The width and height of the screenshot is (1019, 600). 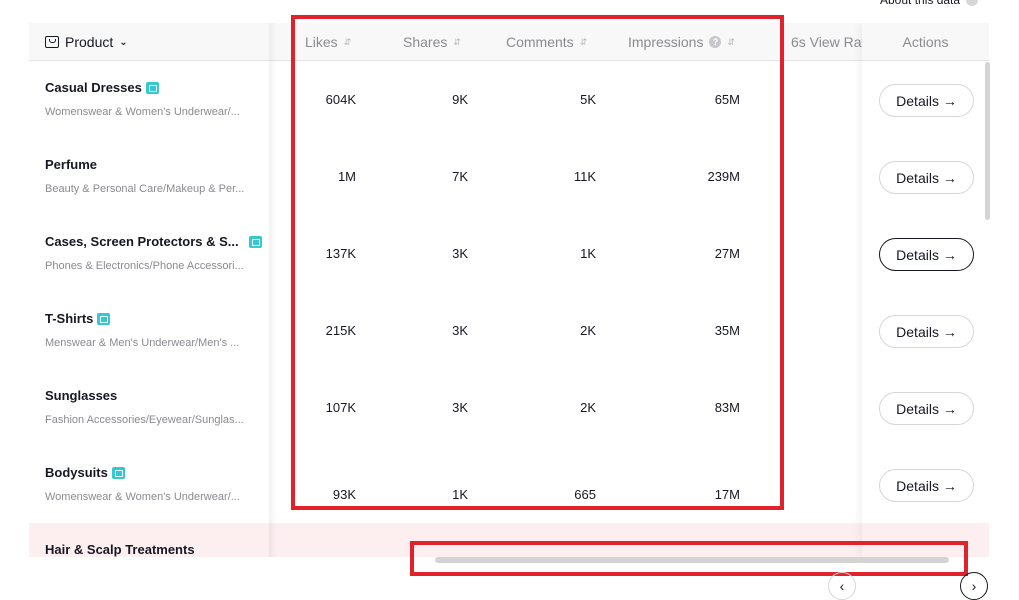 I want to click on column-header-comments: Comments ⇵, so click(x=546, y=42).